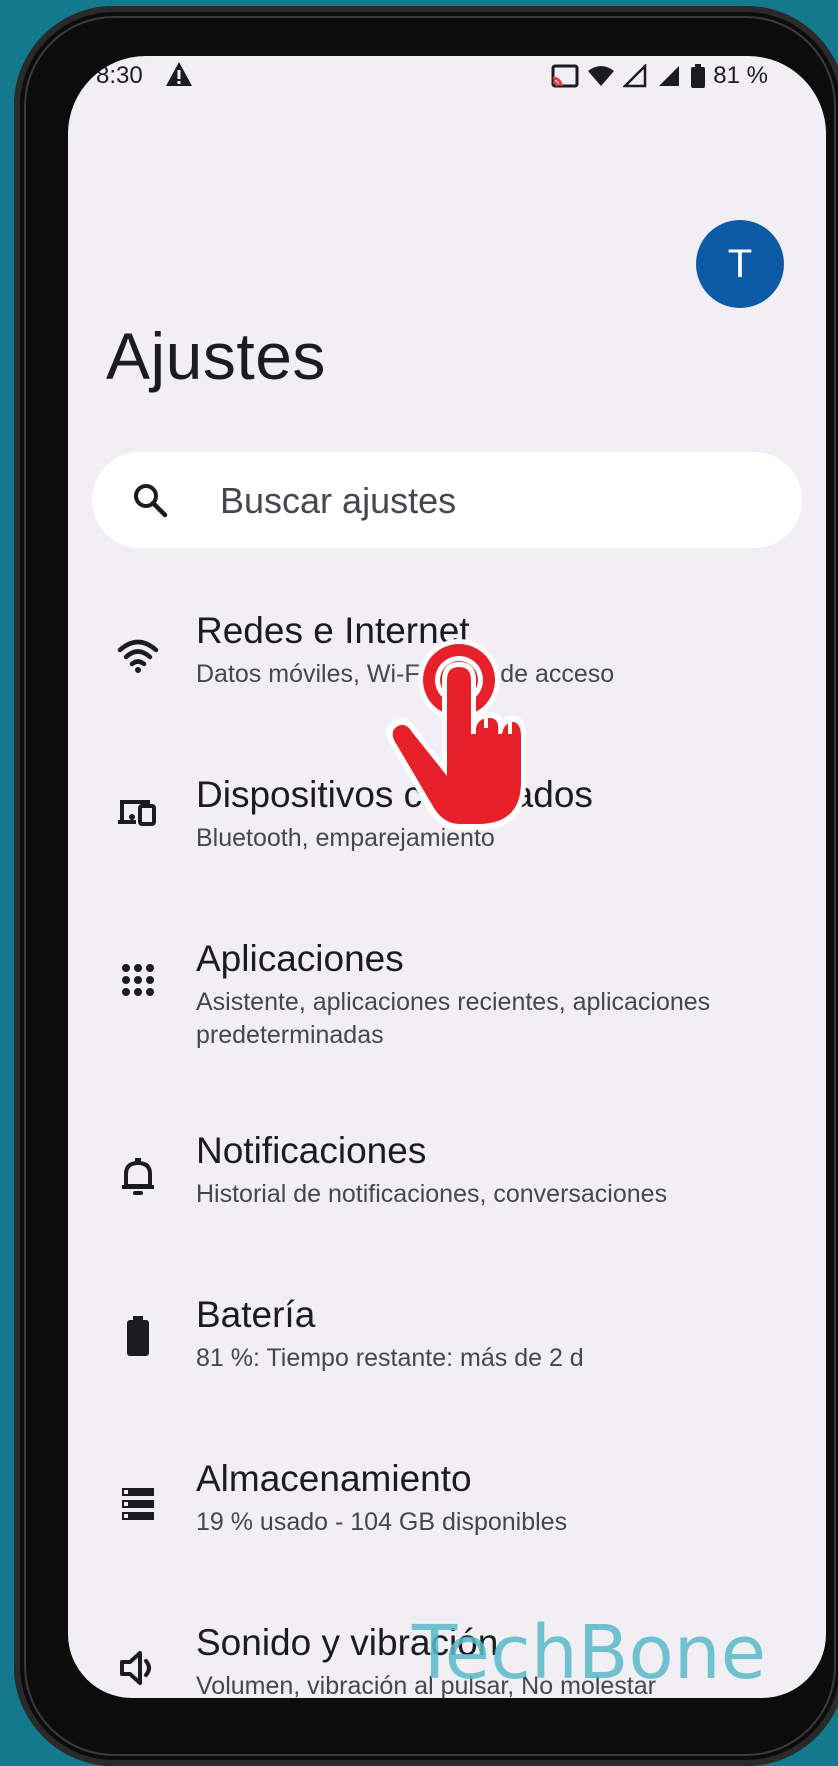 The width and height of the screenshot is (838, 1766). Describe the element at coordinates (151, 501) in the screenshot. I see `search-icon` at that location.